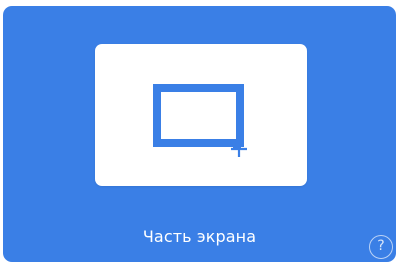 The image size is (398, 264). Describe the element at coordinates (200, 120) in the screenshot. I see `rectangle-snip-icon` at that location.